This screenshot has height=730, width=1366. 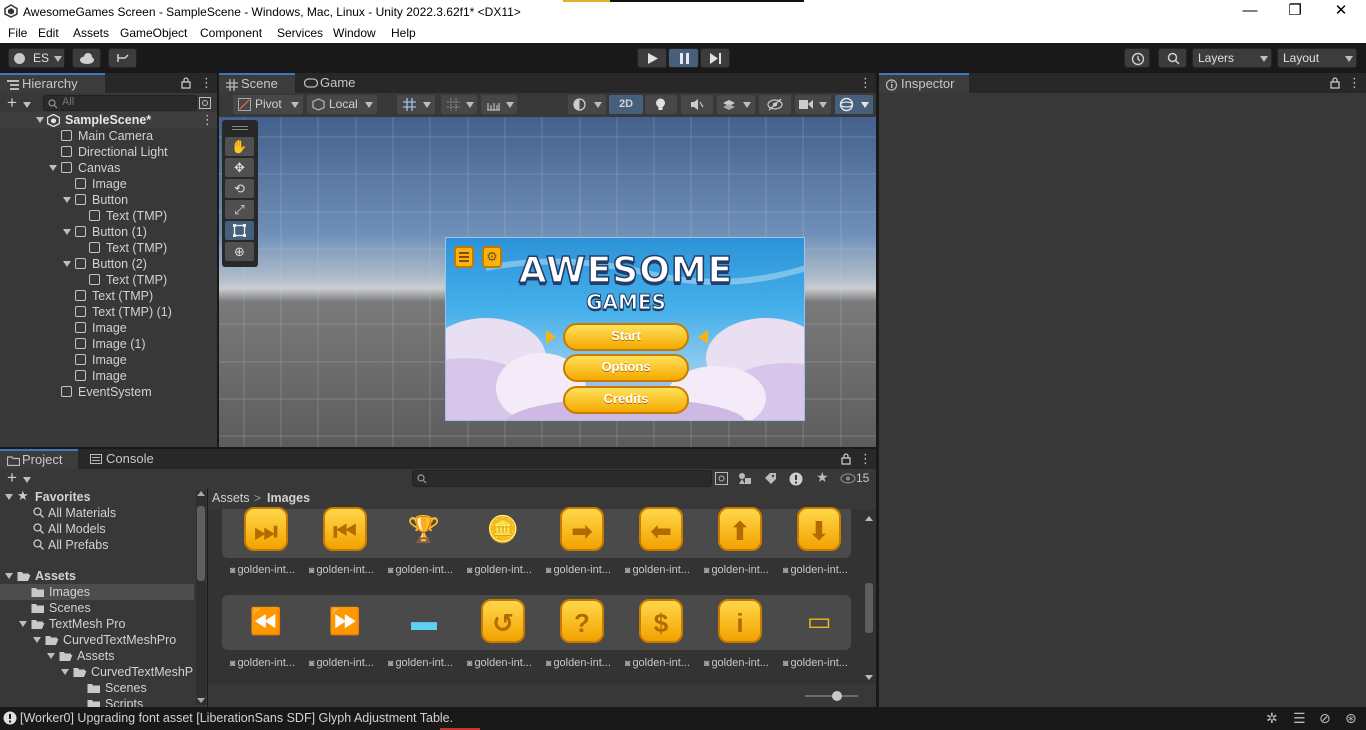 What do you see at coordinates (626, 104) in the screenshot?
I see `2d-toggle: 2D` at bounding box center [626, 104].